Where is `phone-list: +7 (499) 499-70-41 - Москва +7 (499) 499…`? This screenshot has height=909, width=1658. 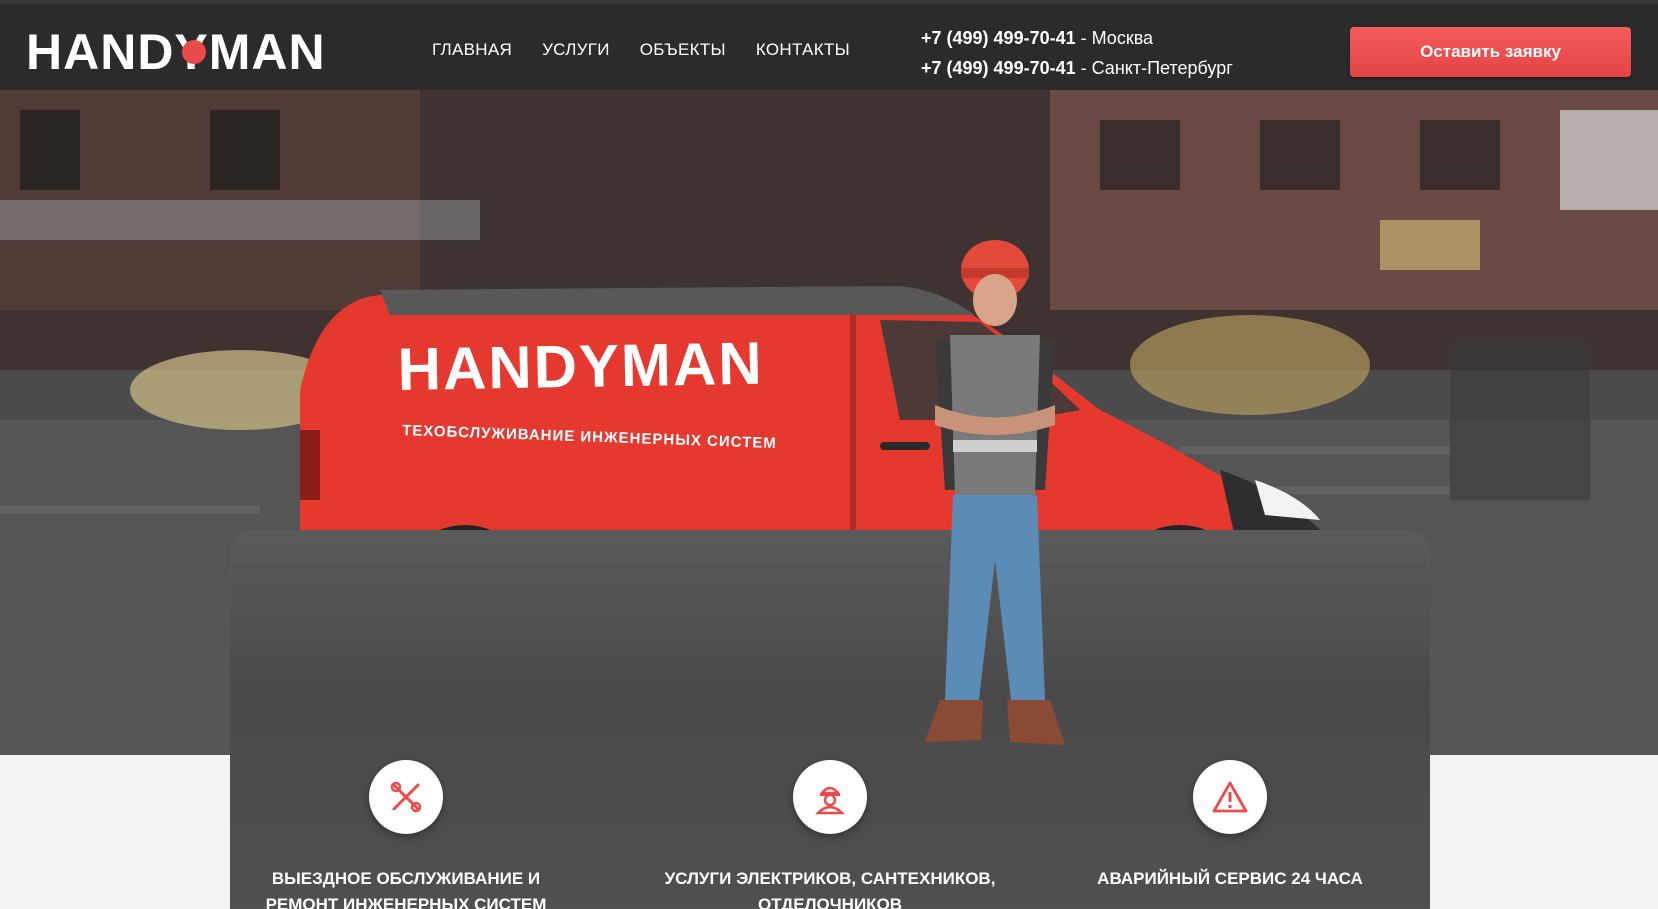
phone-list: +7 (499) 499-70-41 - Москва +7 (499) 499… is located at coordinates (1077, 53).